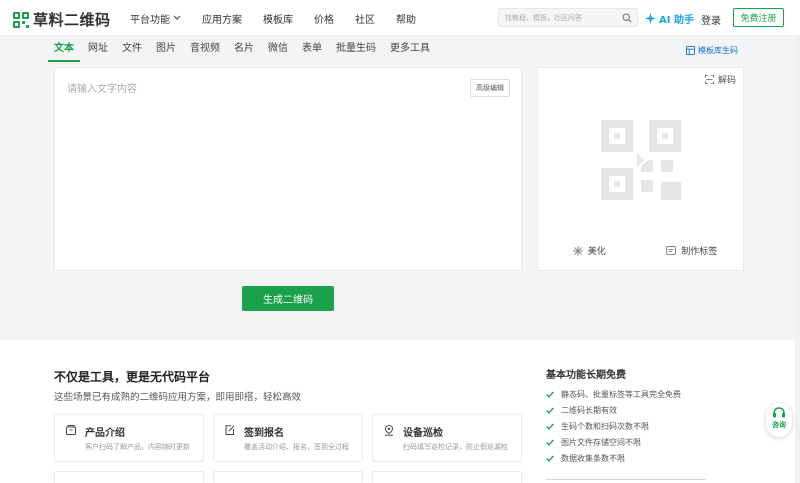 This screenshot has width=800, height=483. I want to click on qr-preview-panel: 解码 美化 制作标签, so click(640, 169).